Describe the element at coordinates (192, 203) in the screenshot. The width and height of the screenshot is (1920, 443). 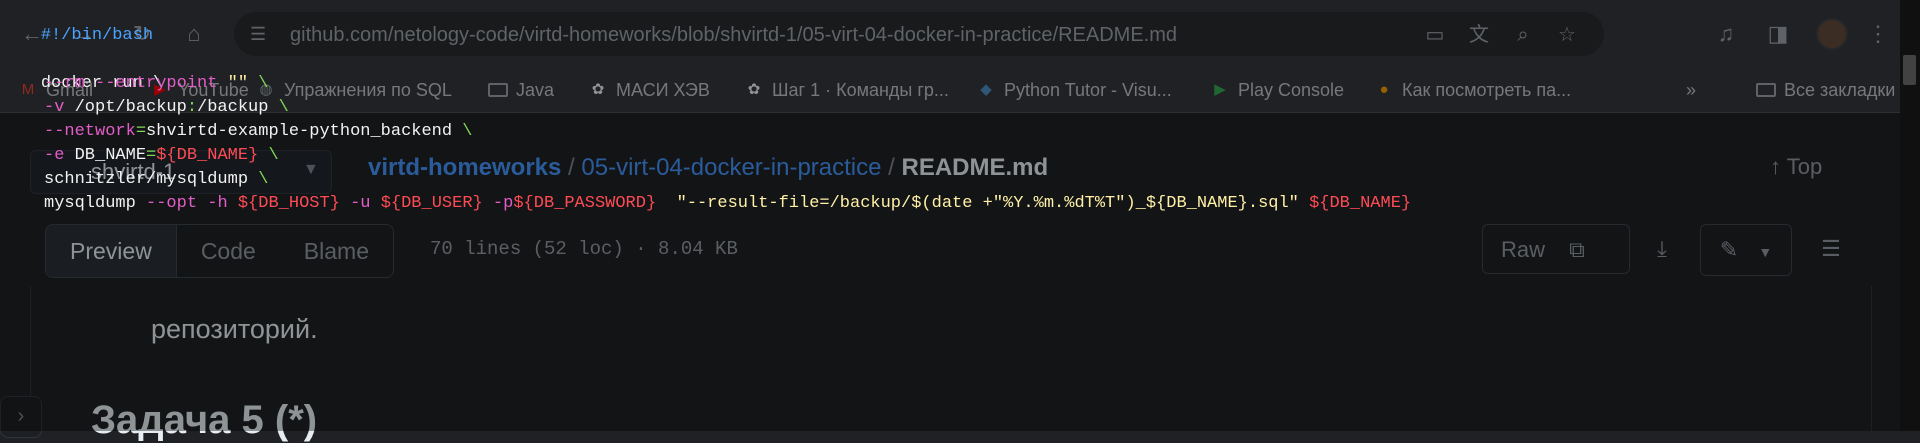
I see `code-token: --opt -h` at that location.